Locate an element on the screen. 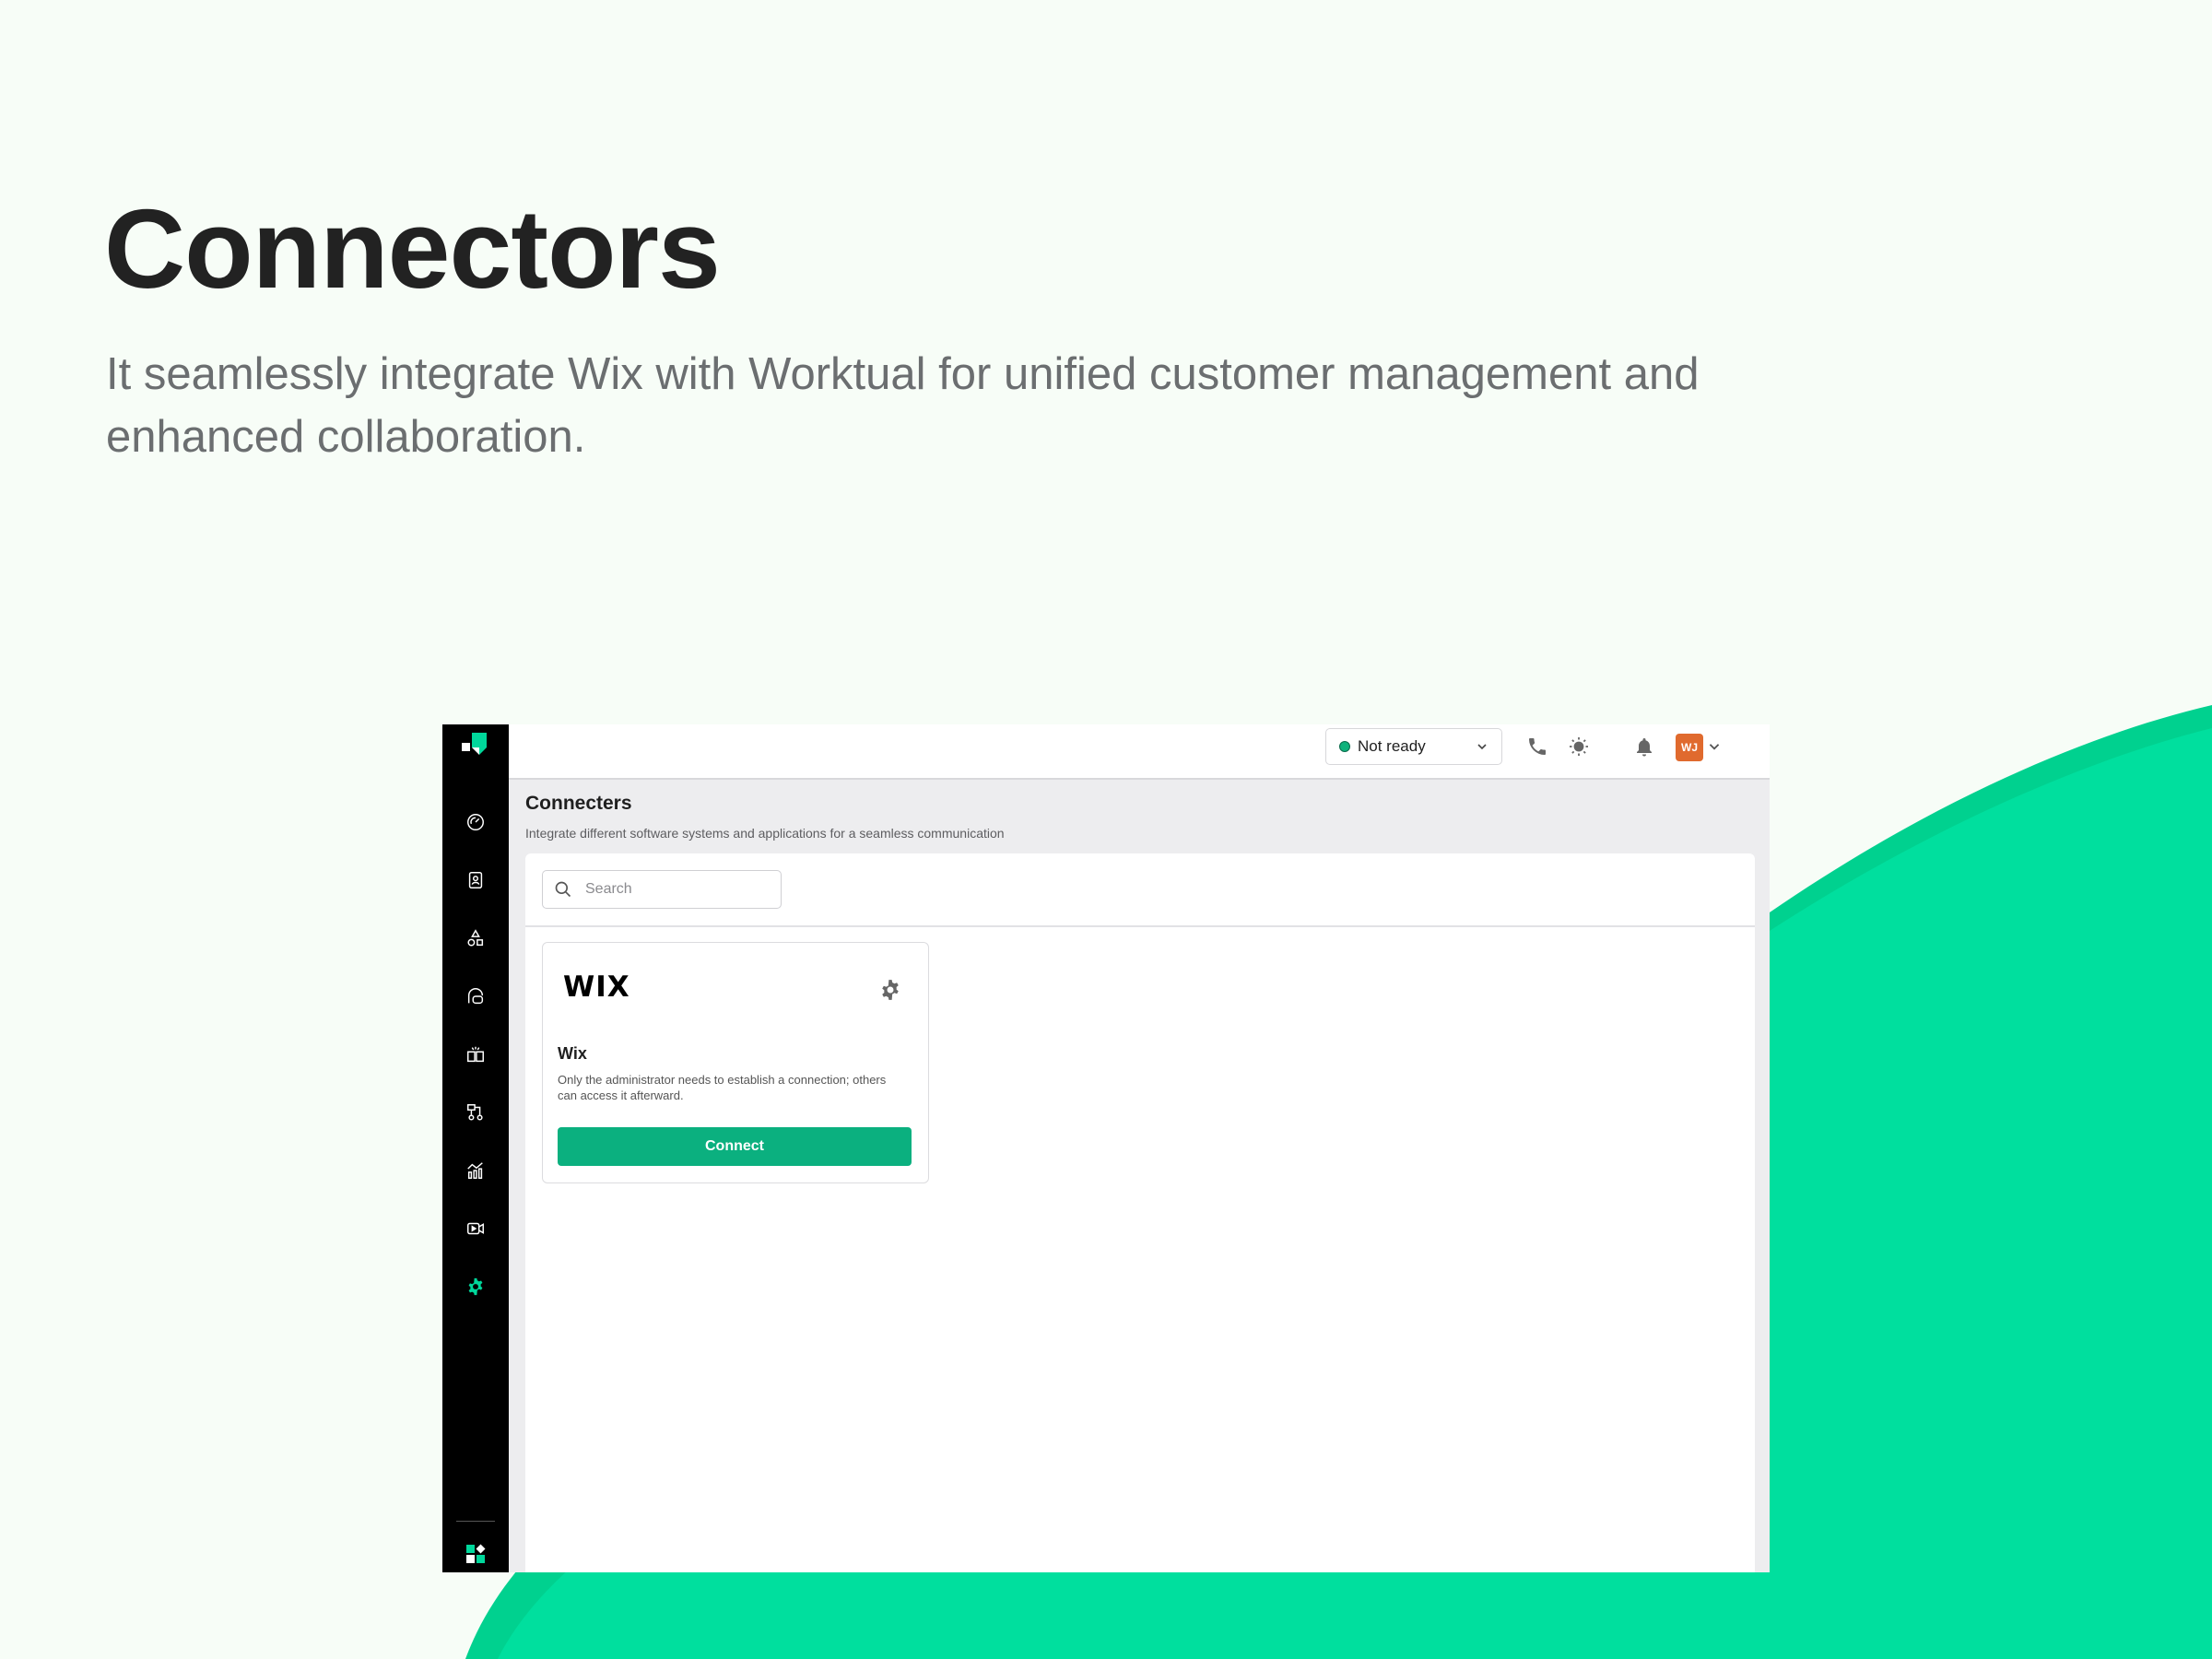 The width and height of the screenshot is (2212, 1659). page-title: Connecters is located at coordinates (578, 803).